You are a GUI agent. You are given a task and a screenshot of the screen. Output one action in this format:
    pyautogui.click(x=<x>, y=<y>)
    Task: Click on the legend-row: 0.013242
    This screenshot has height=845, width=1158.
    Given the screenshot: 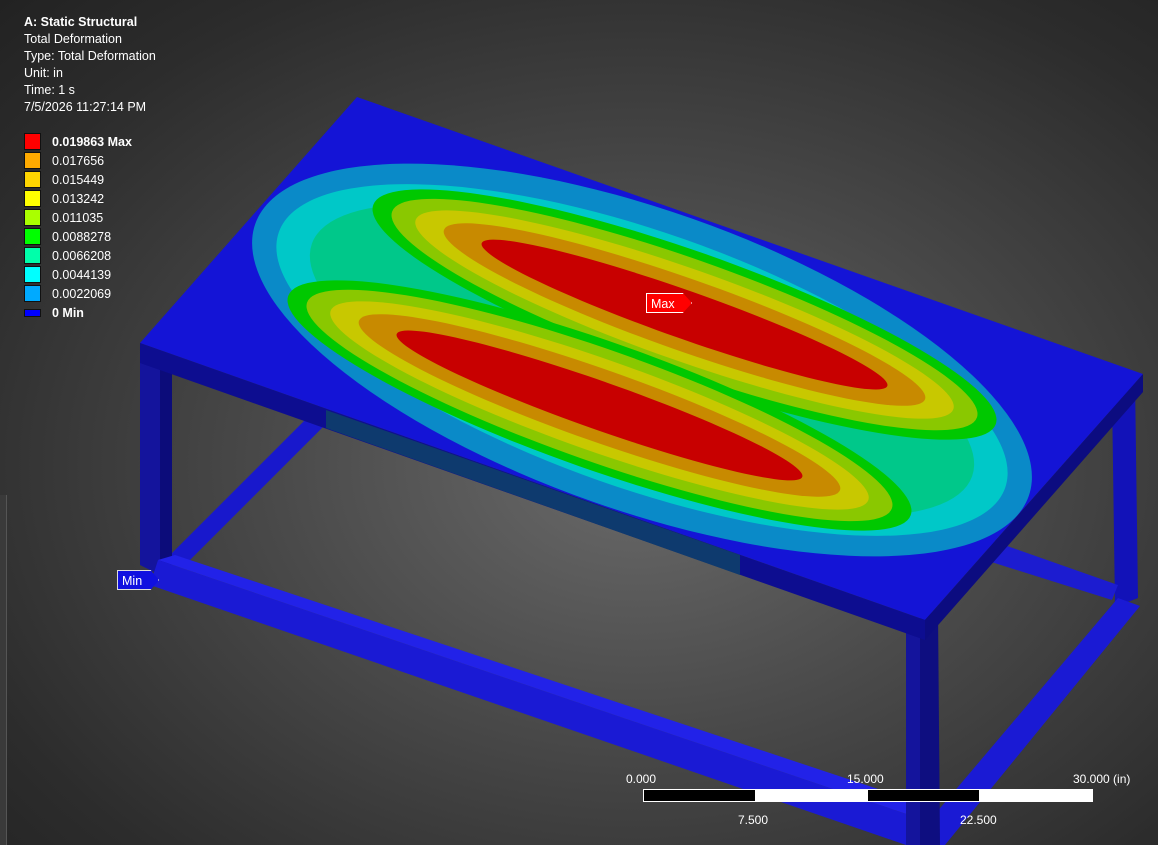 What is the action you would take?
    pyautogui.click(x=78, y=198)
    